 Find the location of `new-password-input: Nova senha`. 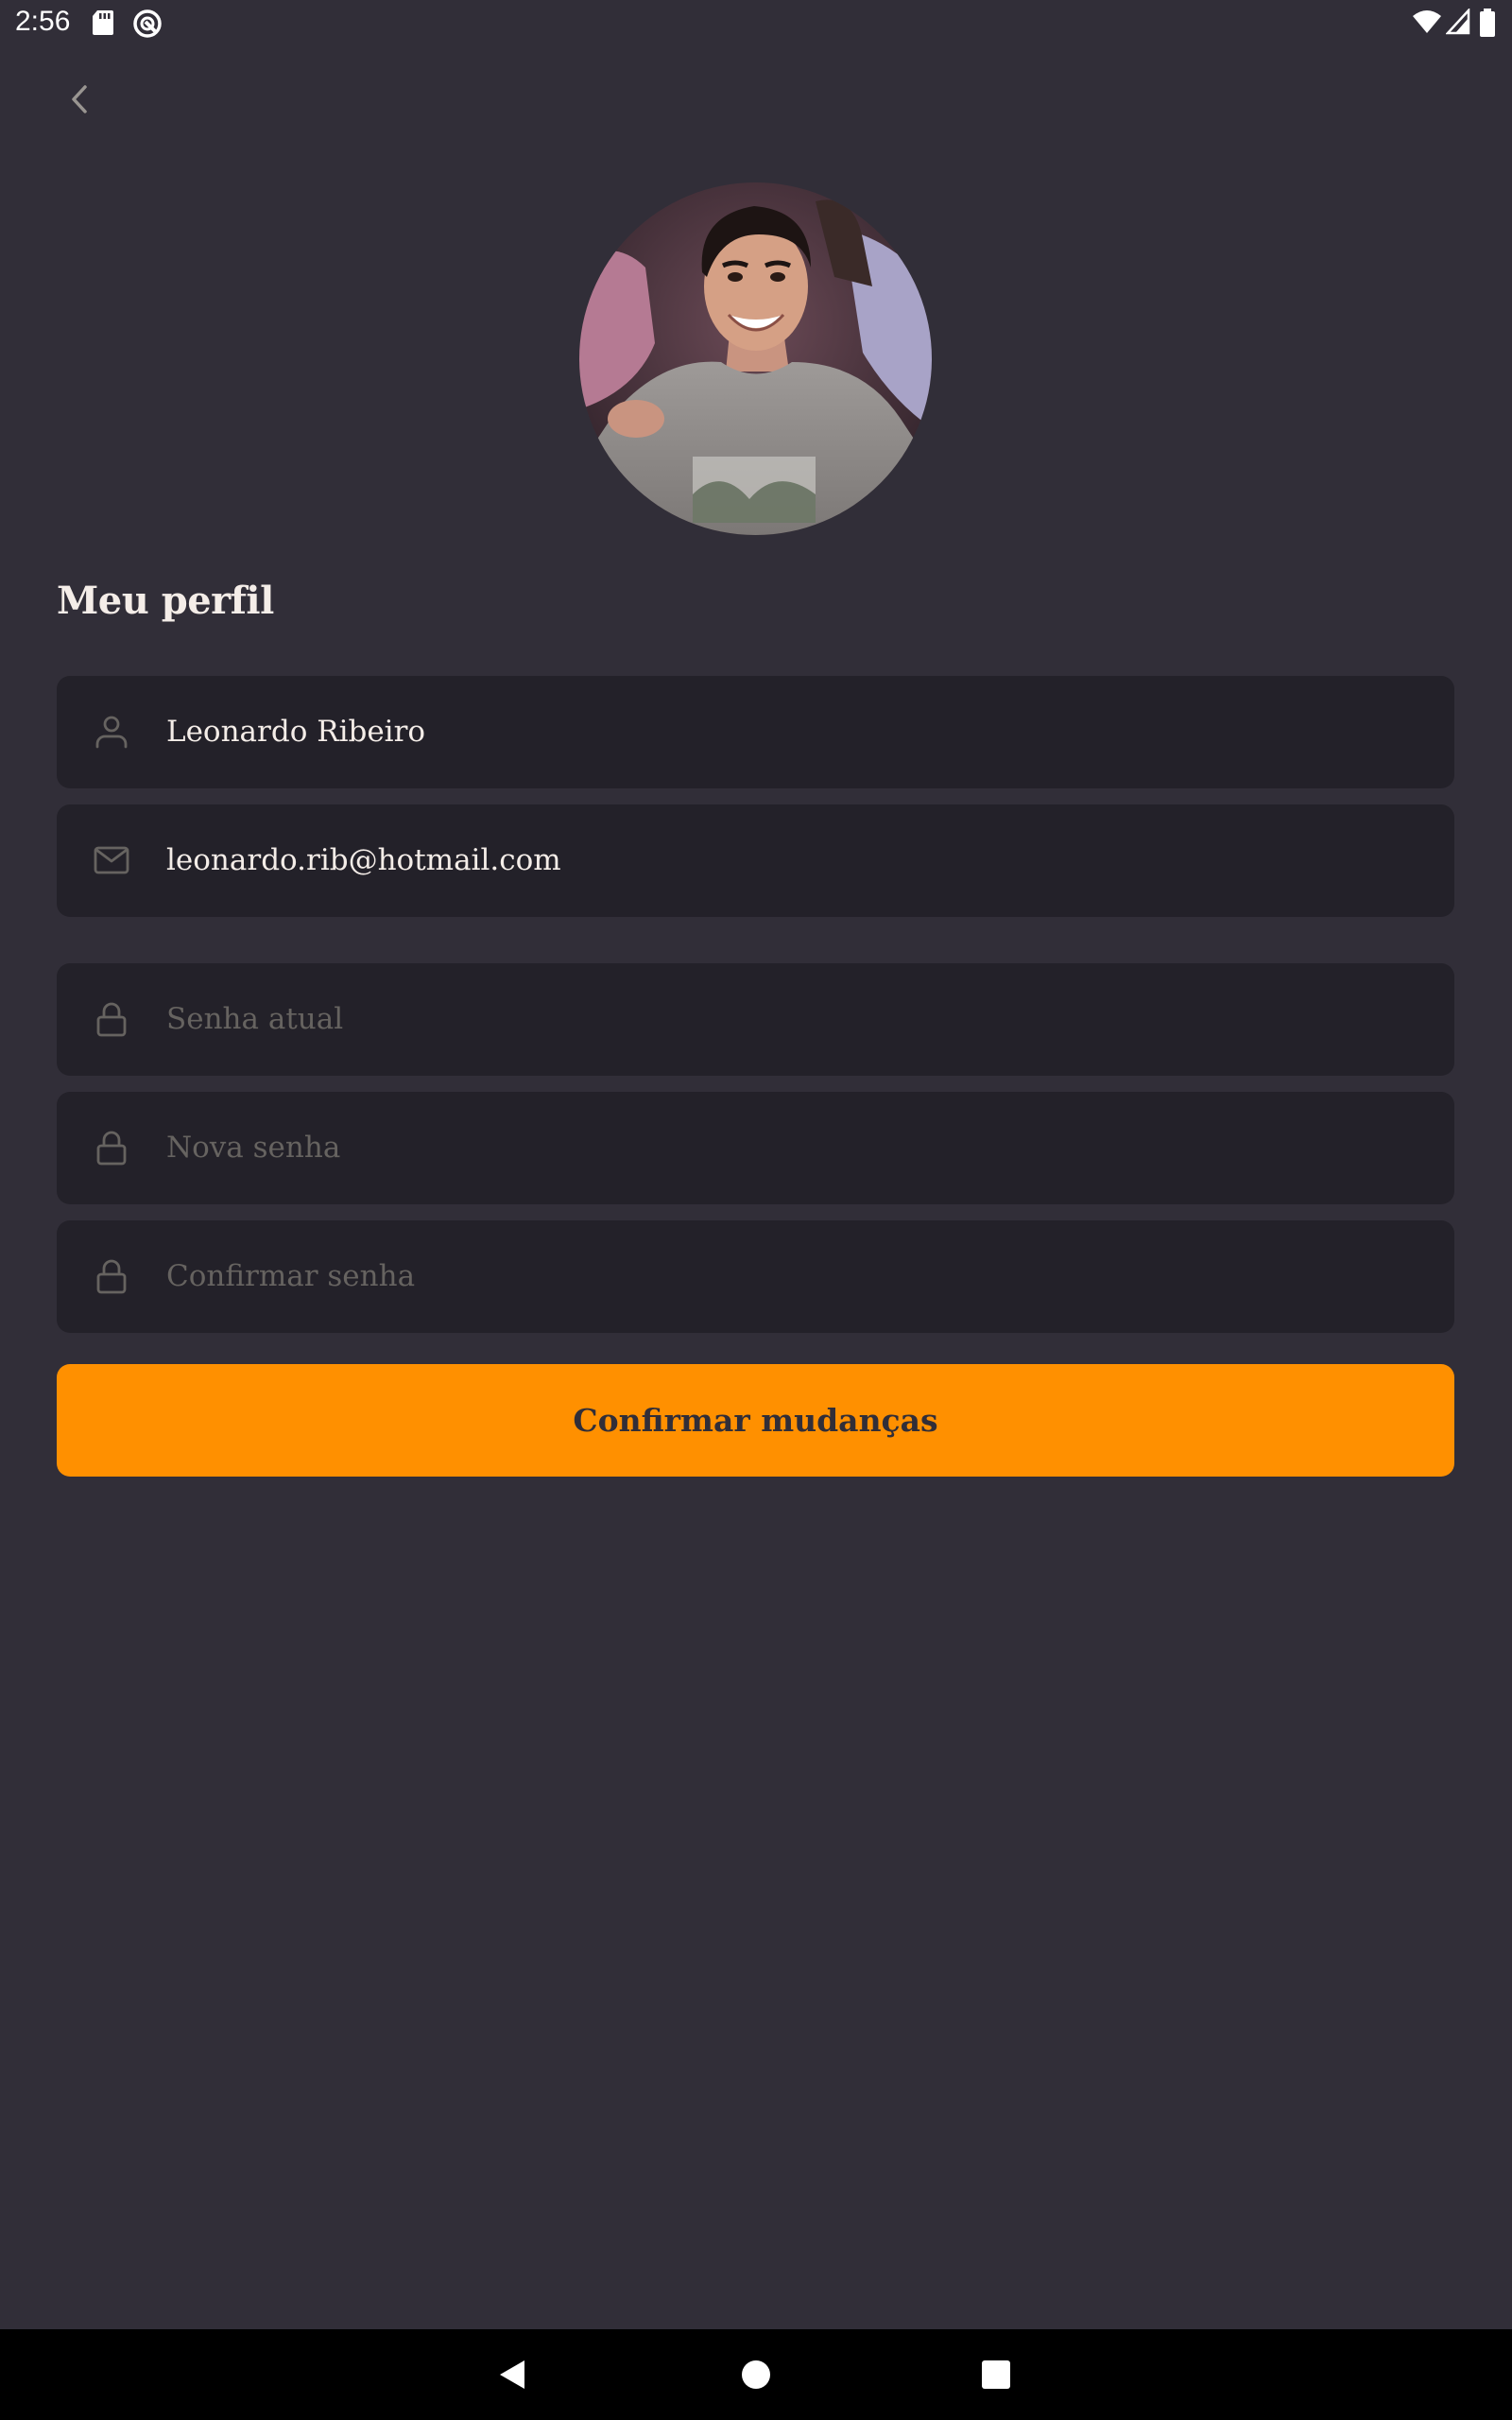

new-password-input: Nova senha is located at coordinates (253, 1148).